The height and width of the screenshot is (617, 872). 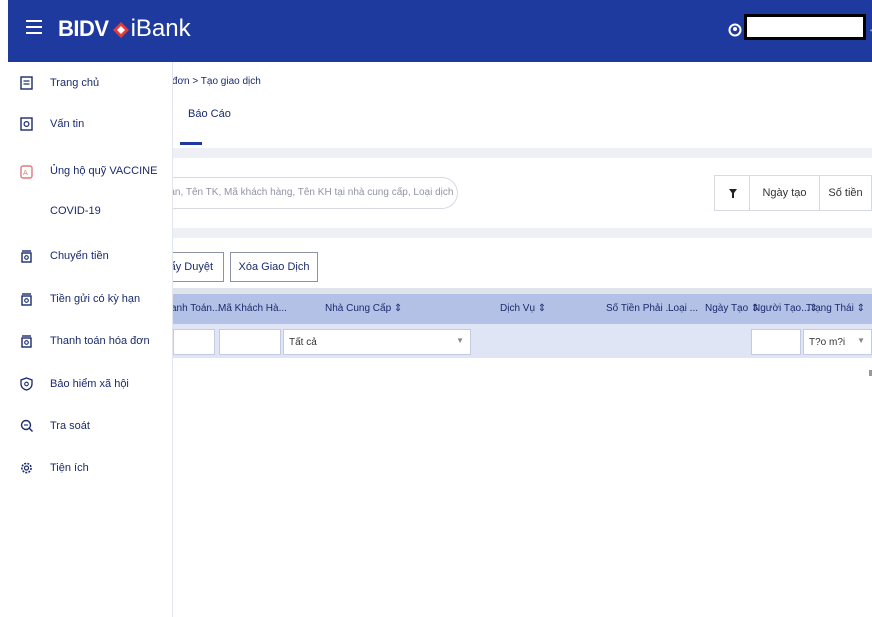 I want to click on bidv-ibank-logo: BIDV iBank, so click(x=124, y=29).